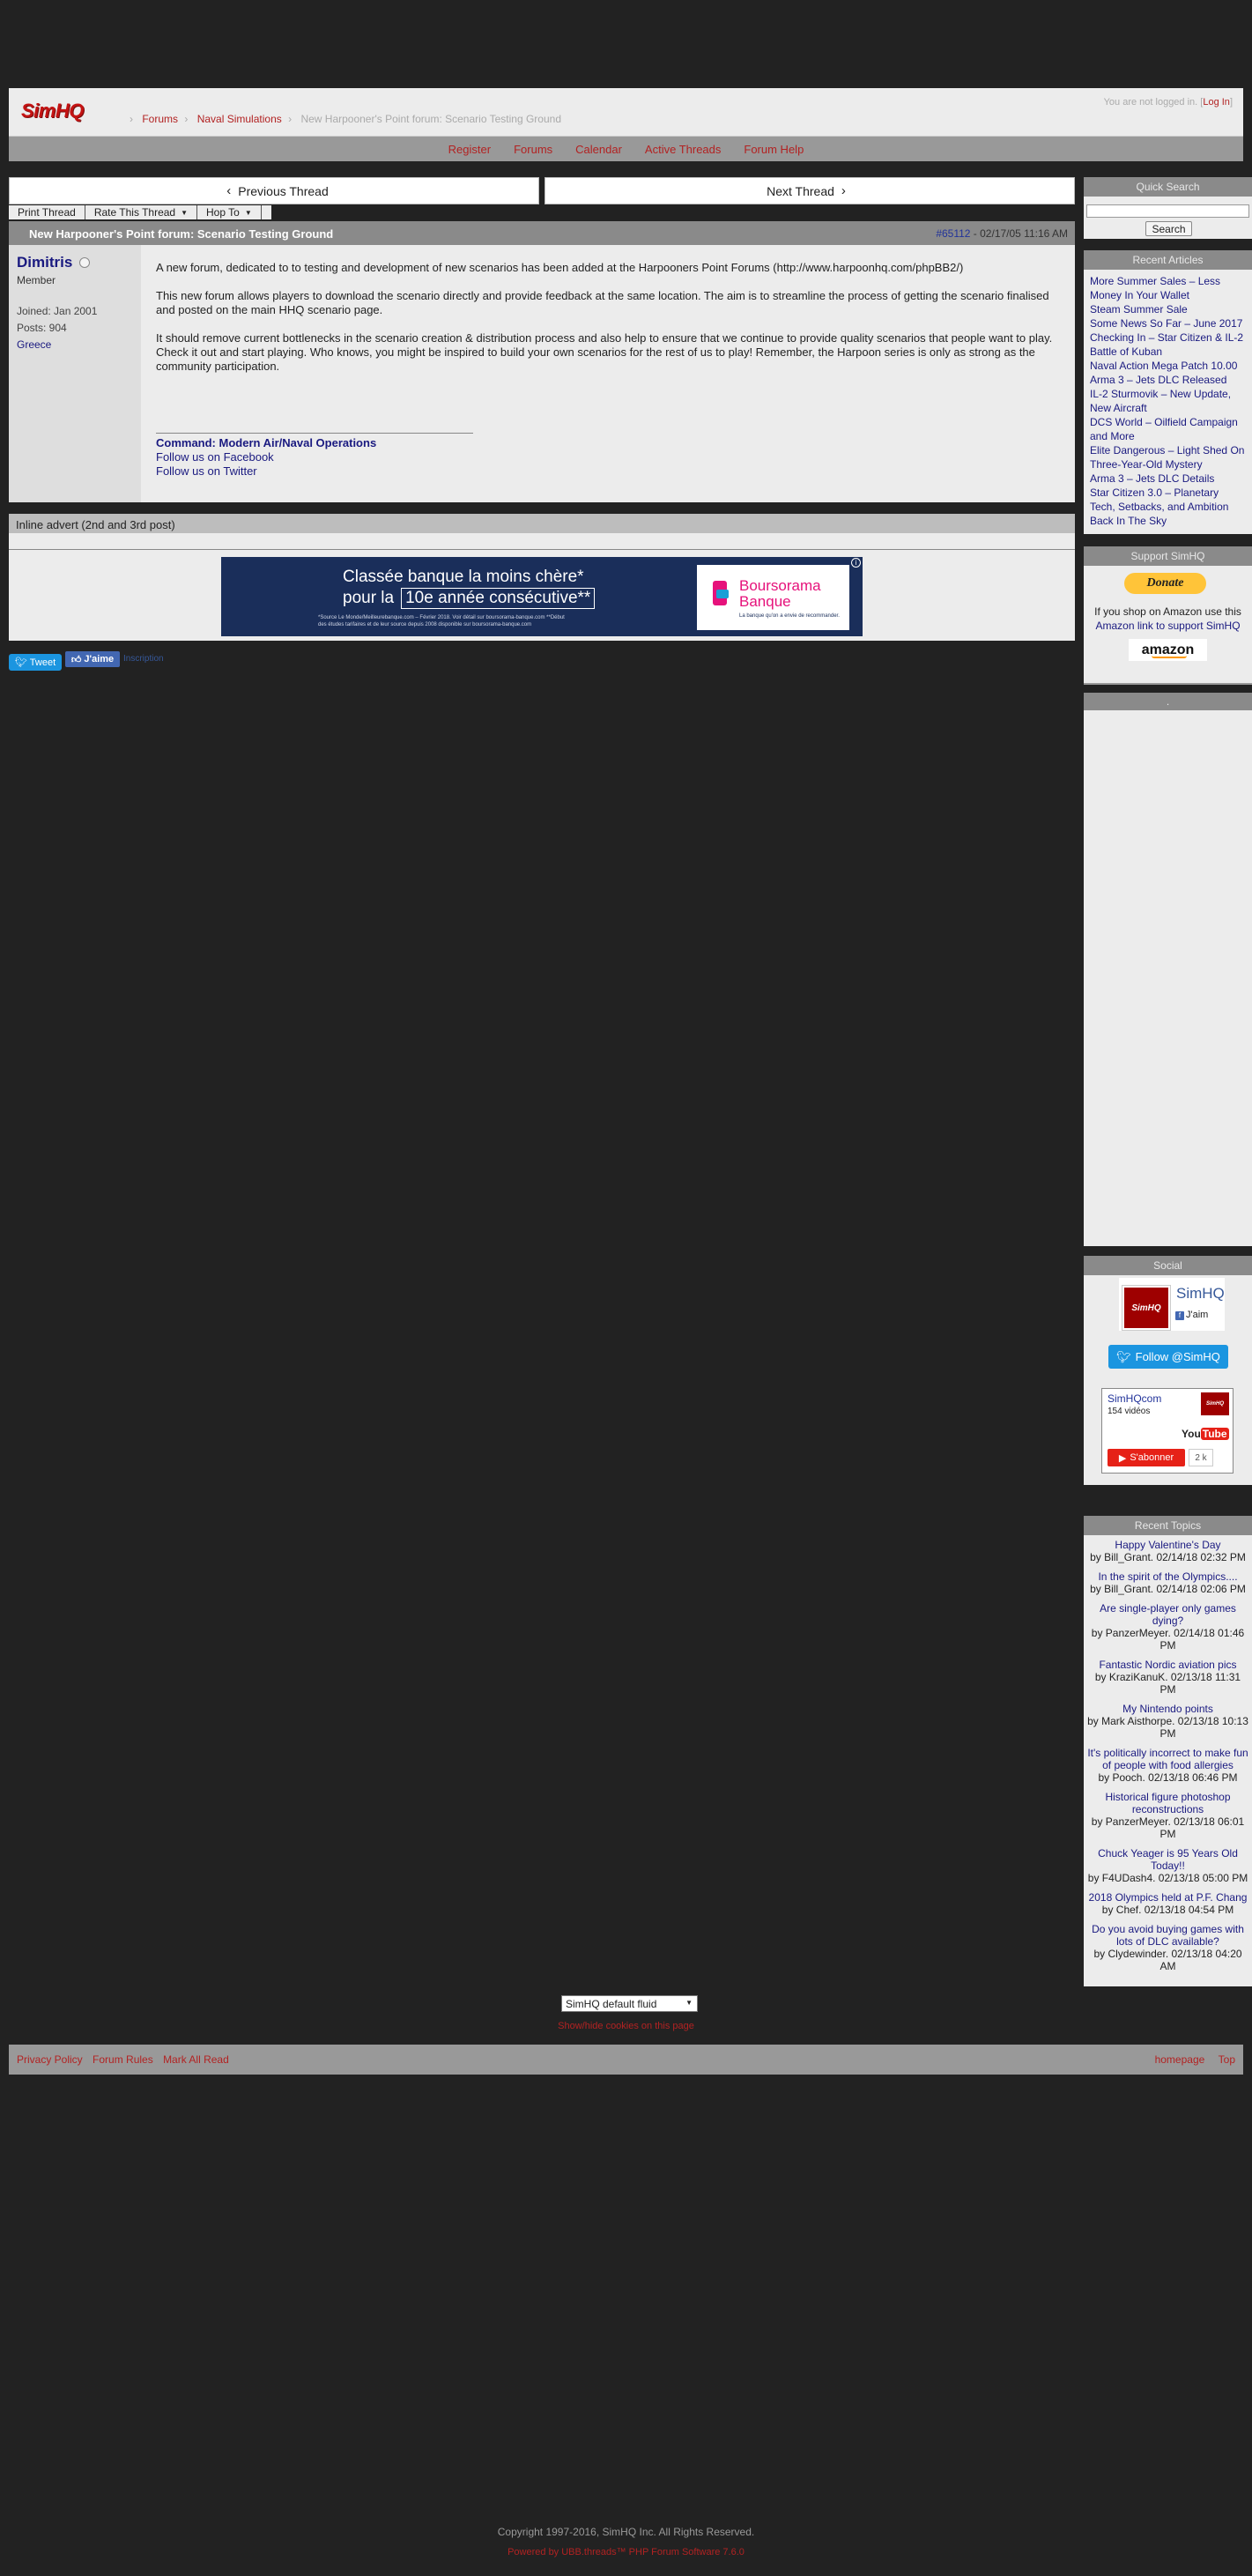  Describe the element at coordinates (1168, 684) in the screenshot. I see `sidebar-divider` at that location.